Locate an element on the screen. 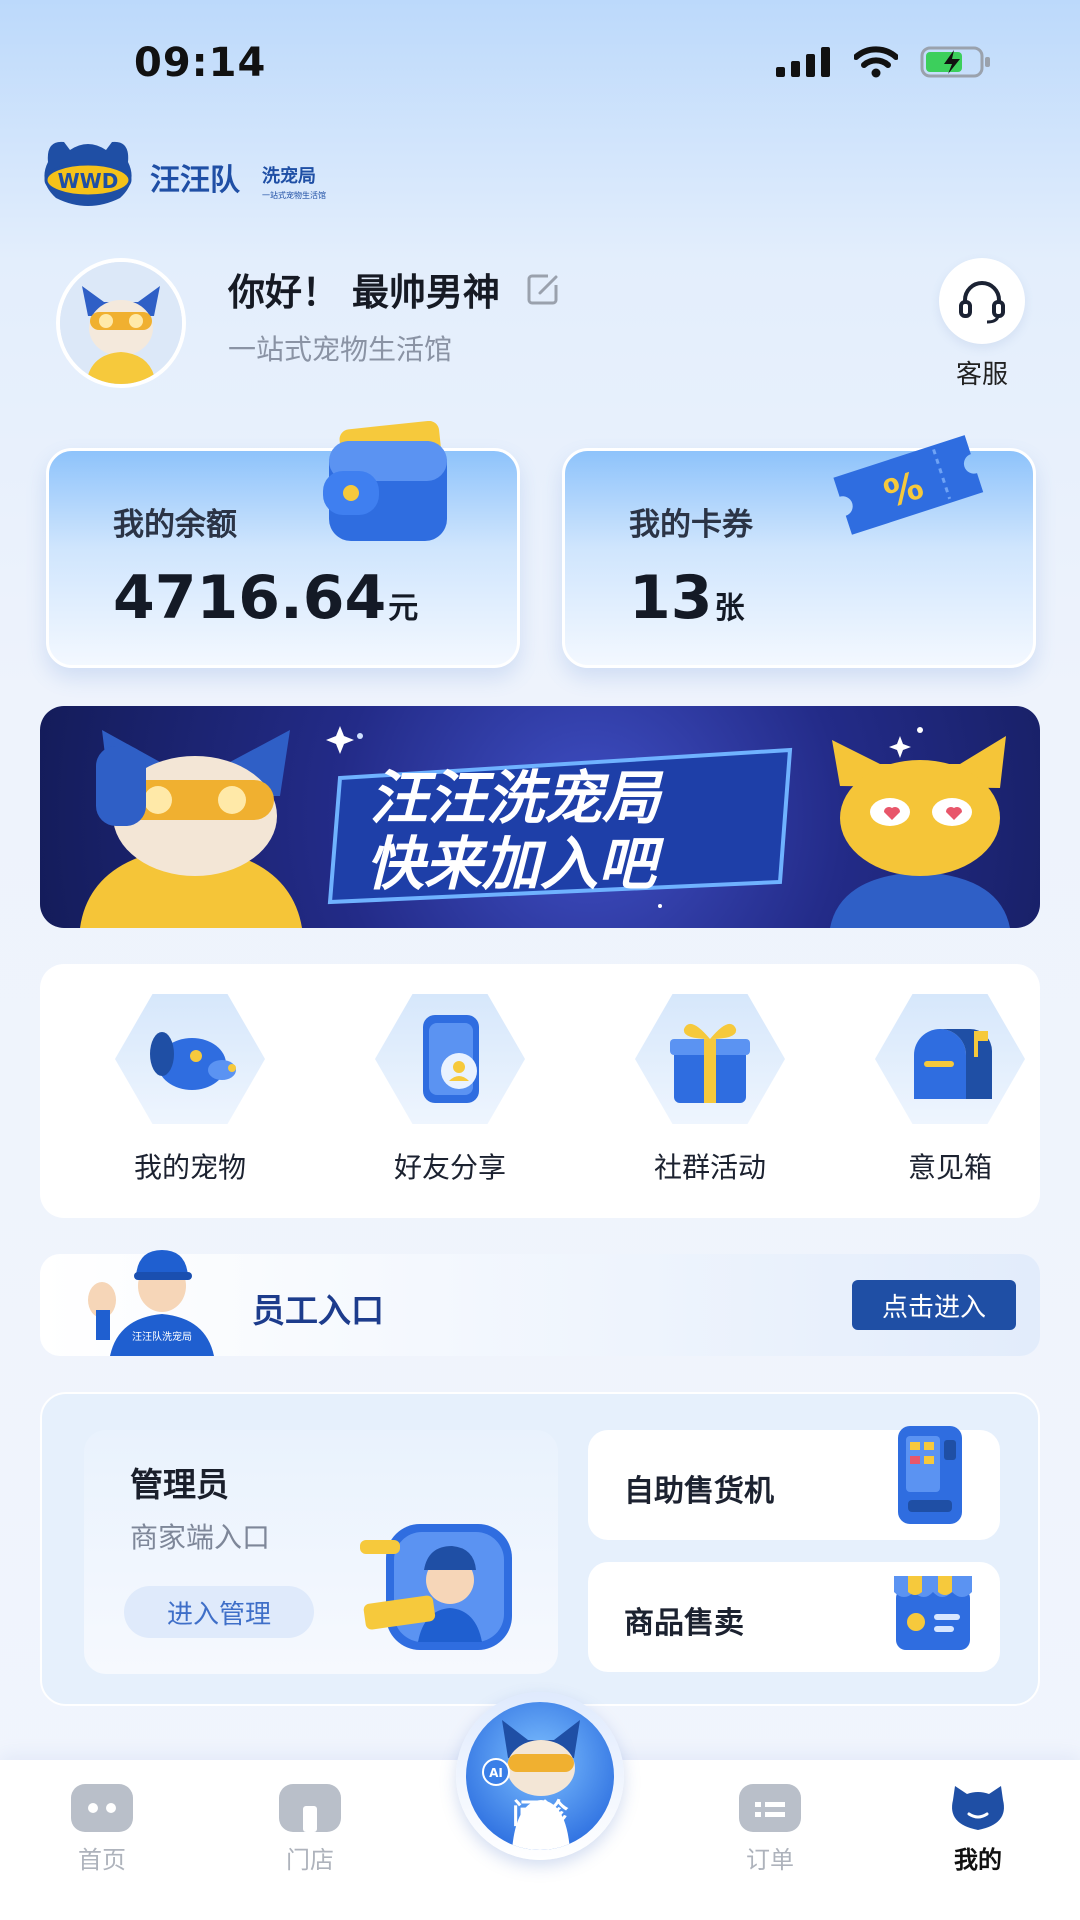  tab-orders: 订单 is located at coordinates (770, 1829).